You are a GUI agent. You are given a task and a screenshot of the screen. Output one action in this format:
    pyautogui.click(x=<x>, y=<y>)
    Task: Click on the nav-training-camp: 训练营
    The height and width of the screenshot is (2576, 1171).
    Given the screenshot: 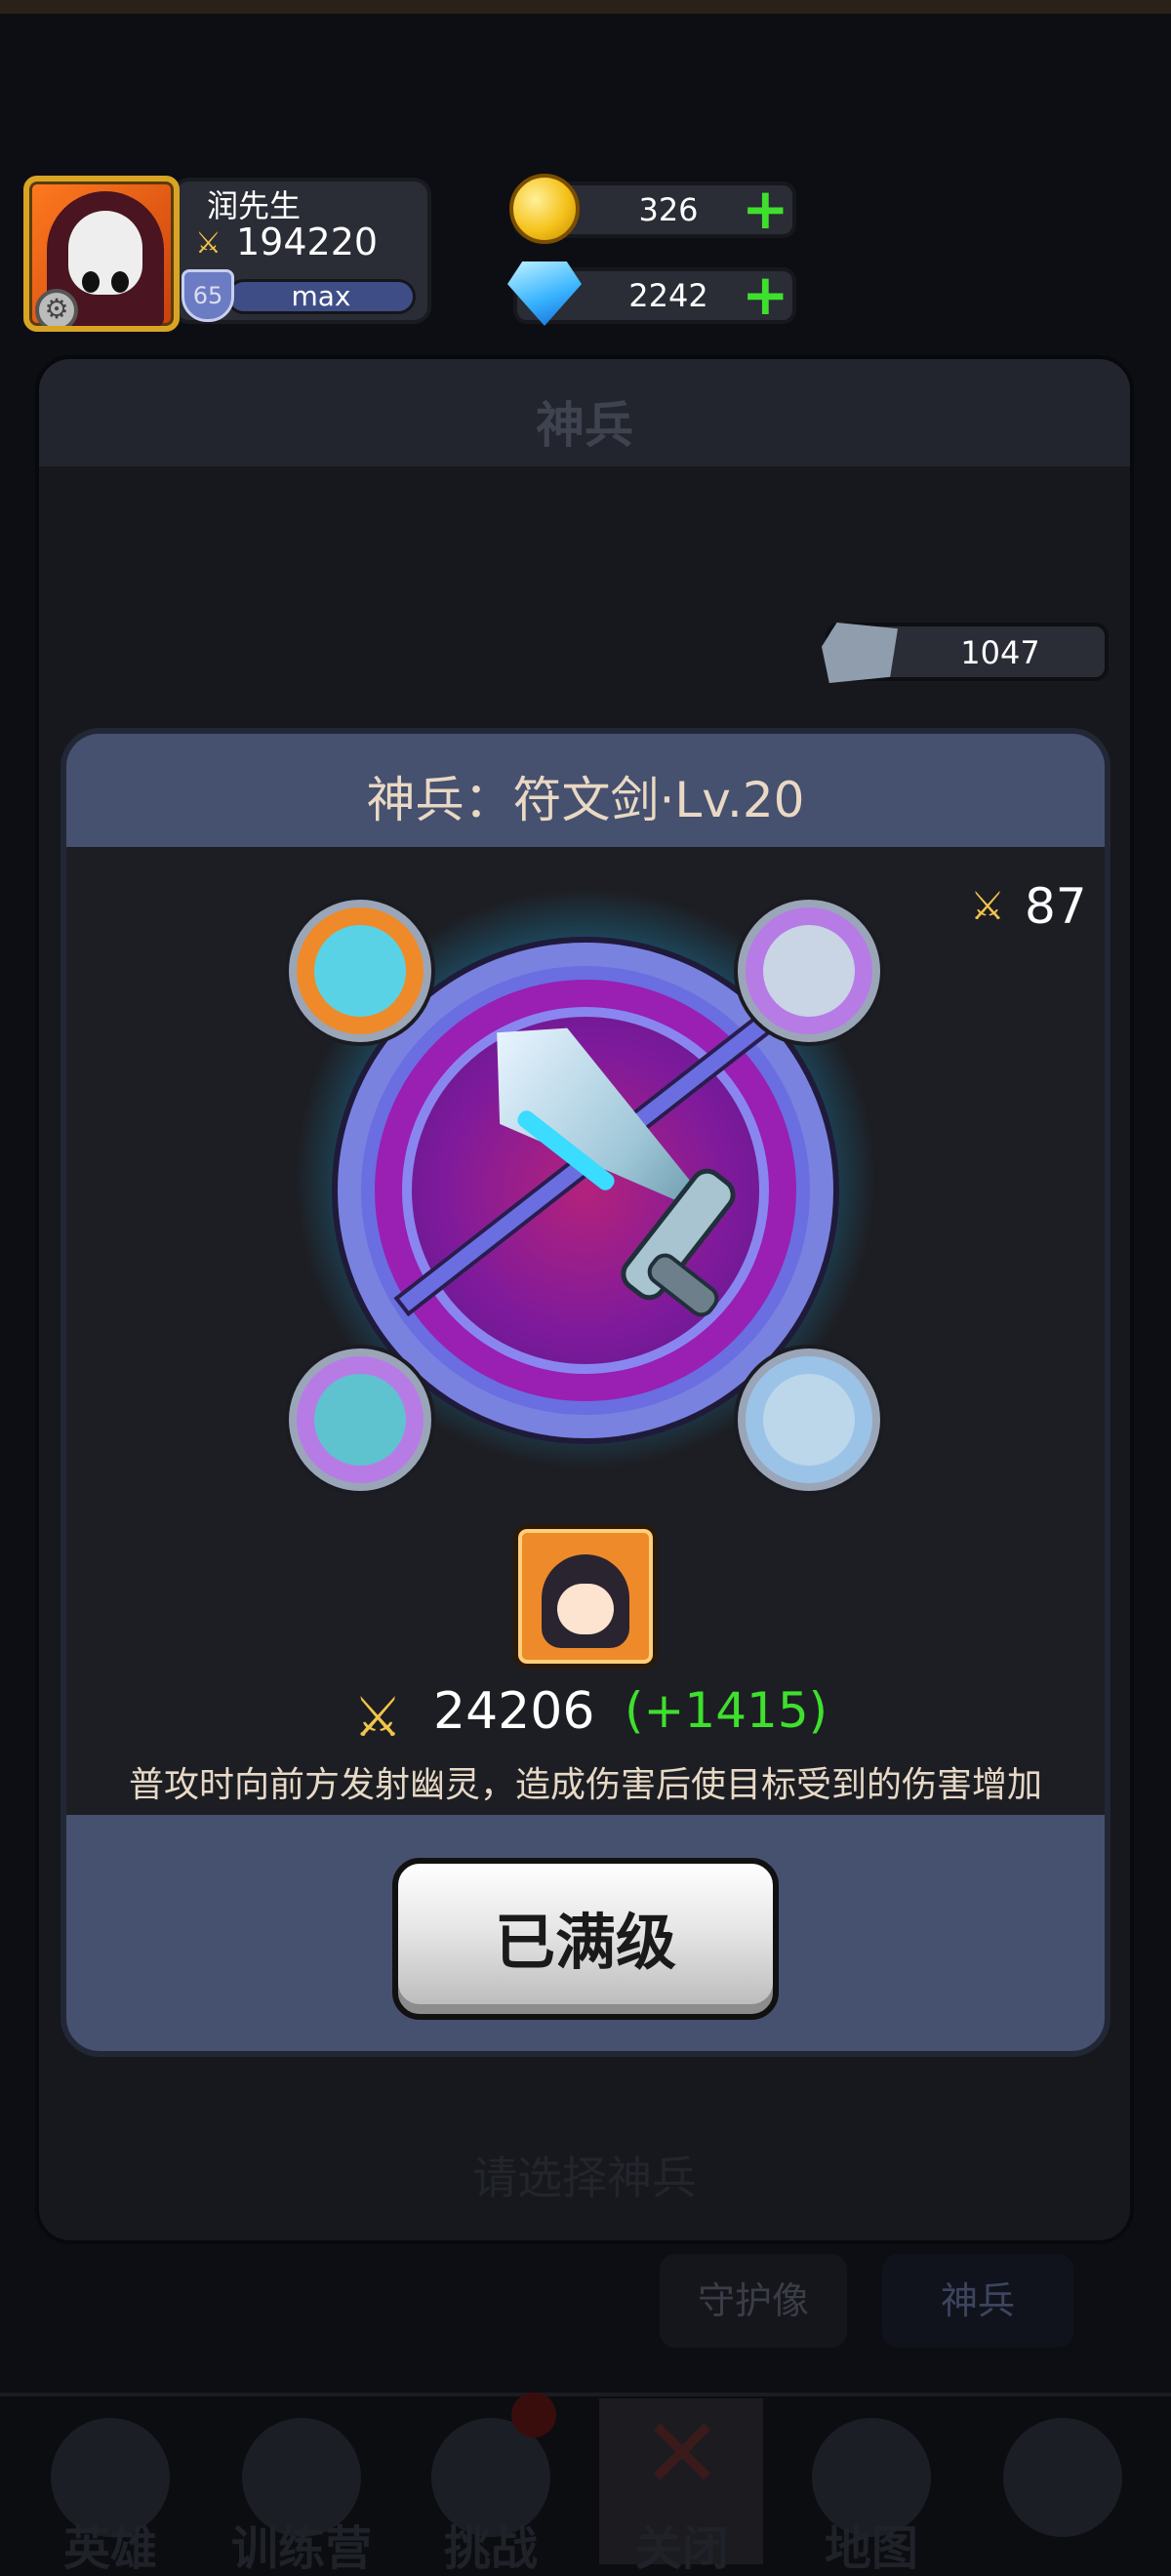 What is the action you would take?
    pyautogui.click(x=301, y=2493)
    